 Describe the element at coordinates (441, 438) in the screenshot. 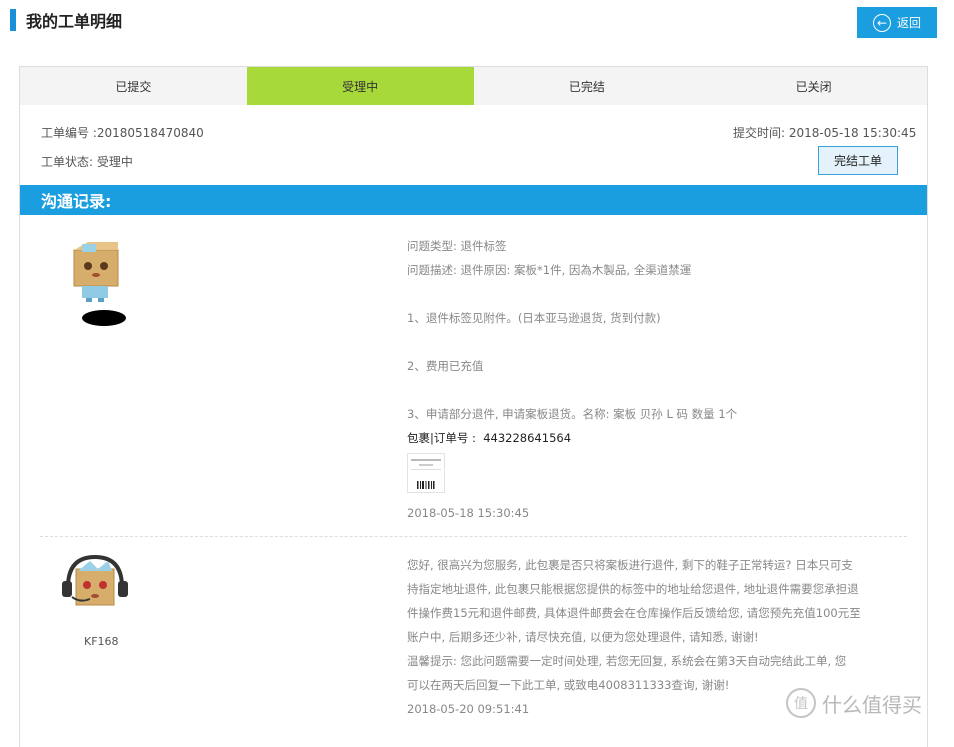

I see `parcel-number-label: 包裹|订单号 :` at that location.